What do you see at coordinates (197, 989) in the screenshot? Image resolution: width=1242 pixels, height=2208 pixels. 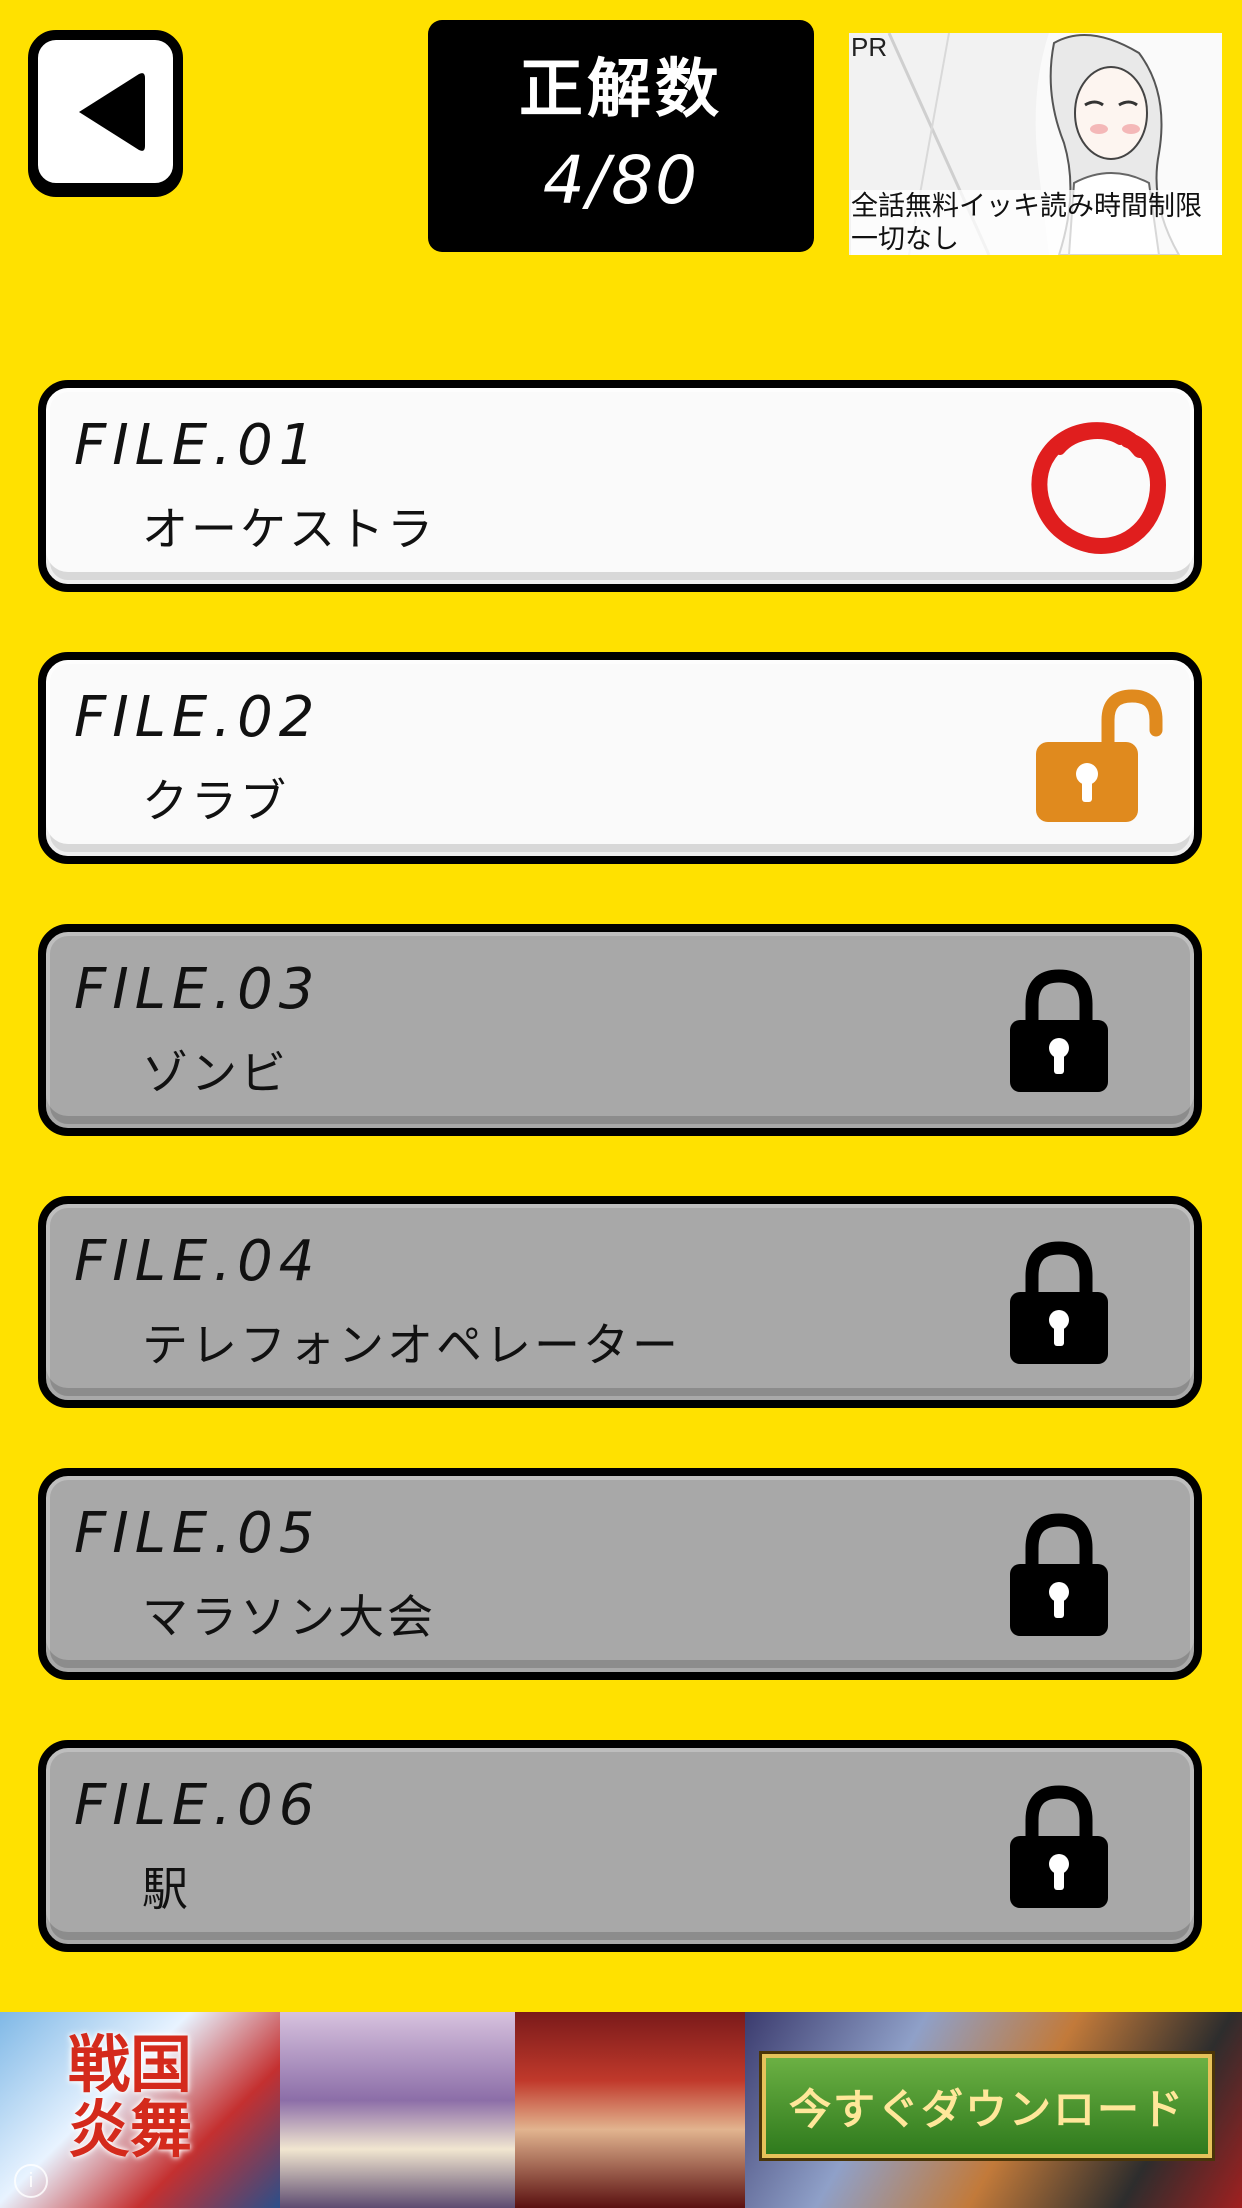 I see `file-number: FILE.03` at bounding box center [197, 989].